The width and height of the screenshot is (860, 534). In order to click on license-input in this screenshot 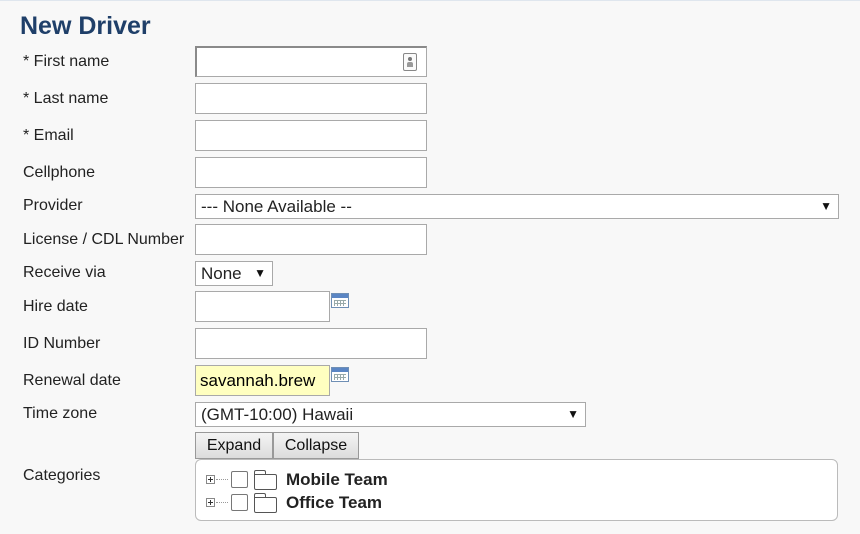, I will do `click(311, 239)`.